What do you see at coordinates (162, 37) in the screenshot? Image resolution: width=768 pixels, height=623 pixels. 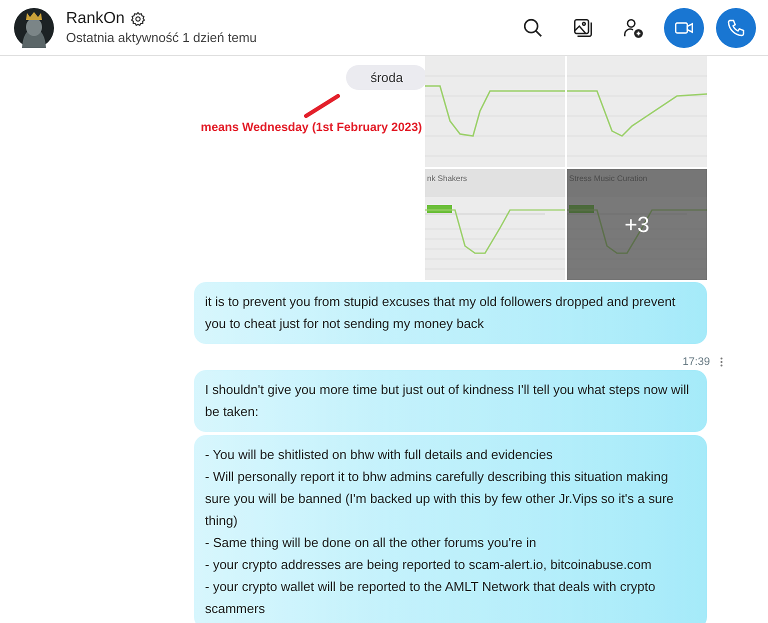 I see `last-active-status: Ostatnia aktywność 1 dzień temu` at bounding box center [162, 37].